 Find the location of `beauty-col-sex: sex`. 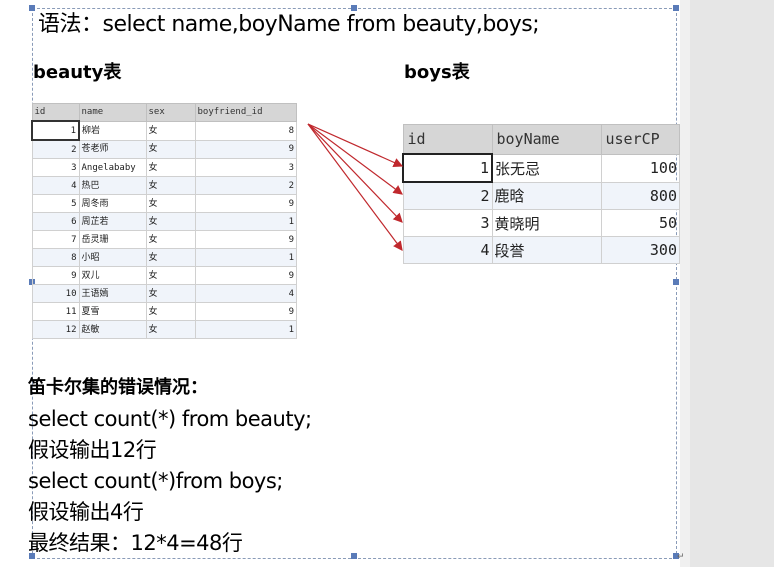

beauty-col-sex: sex is located at coordinates (170, 112).